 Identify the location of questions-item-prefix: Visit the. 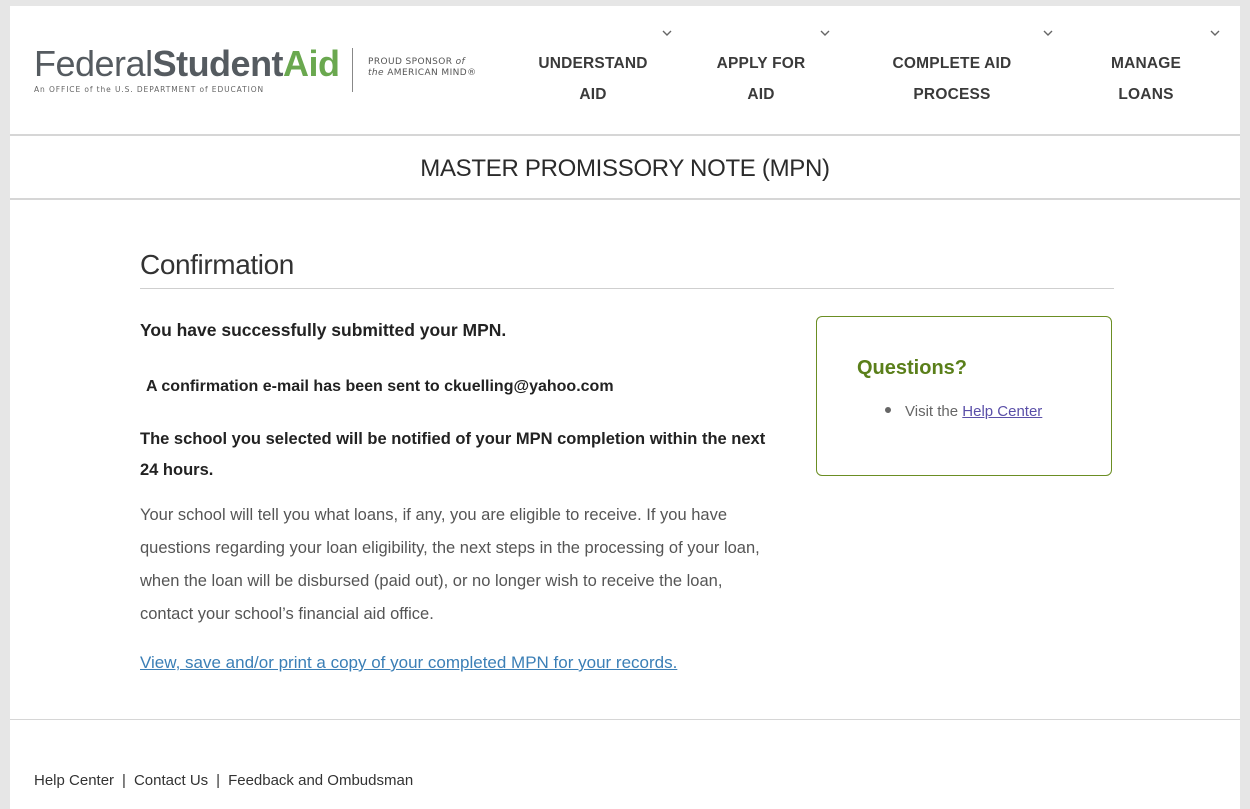
(932, 411).